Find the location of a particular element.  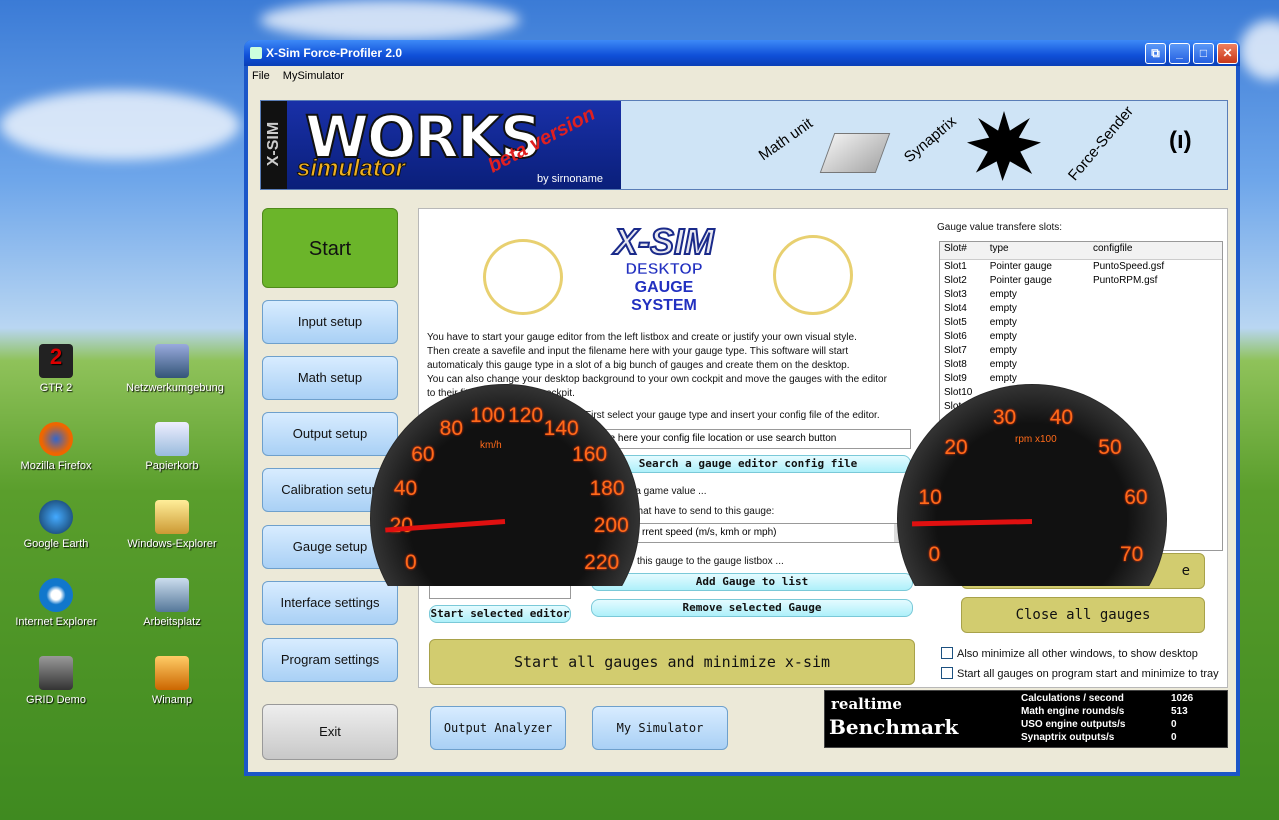

slot-cell: PuntoRPM.gsf is located at coordinates (1125, 280).